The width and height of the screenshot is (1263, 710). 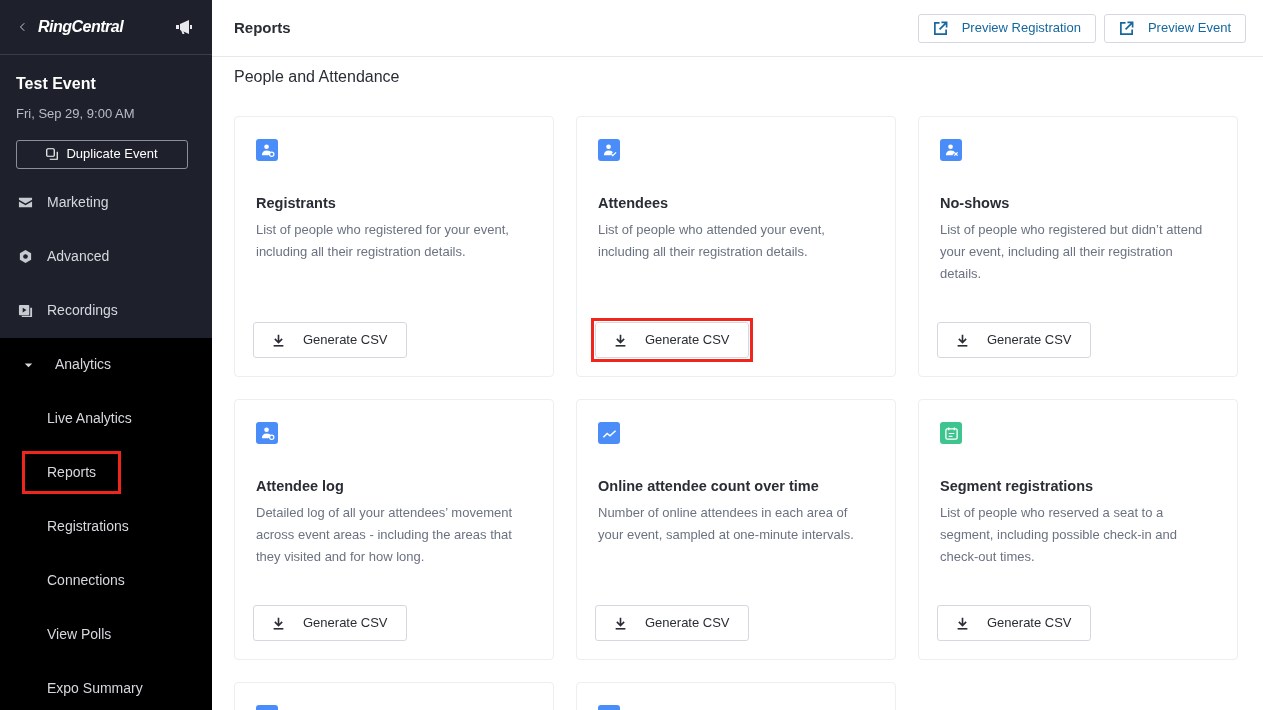 What do you see at coordinates (1006, 28) in the screenshot?
I see `preview-button: Preview Registration` at bounding box center [1006, 28].